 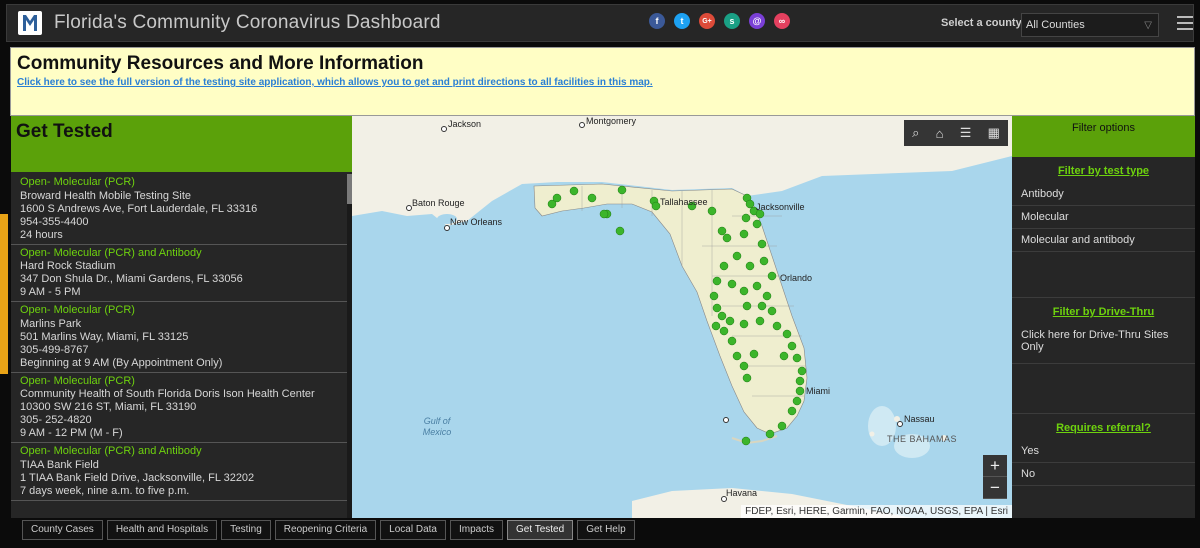 What do you see at coordinates (68, 266) in the screenshot?
I see `site-name: Hard Rock Stadium` at bounding box center [68, 266].